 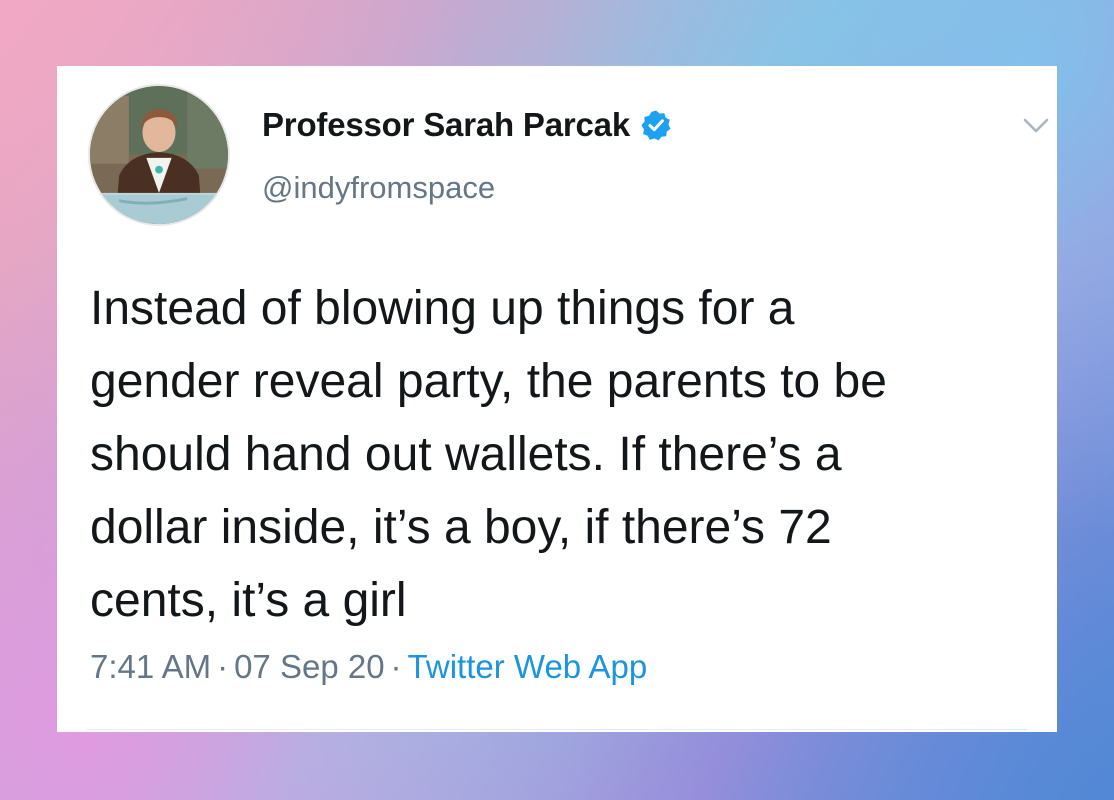 What do you see at coordinates (378, 188) in the screenshot?
I see `author-handle: @indyfromspace` at bounding box center [378, 188].